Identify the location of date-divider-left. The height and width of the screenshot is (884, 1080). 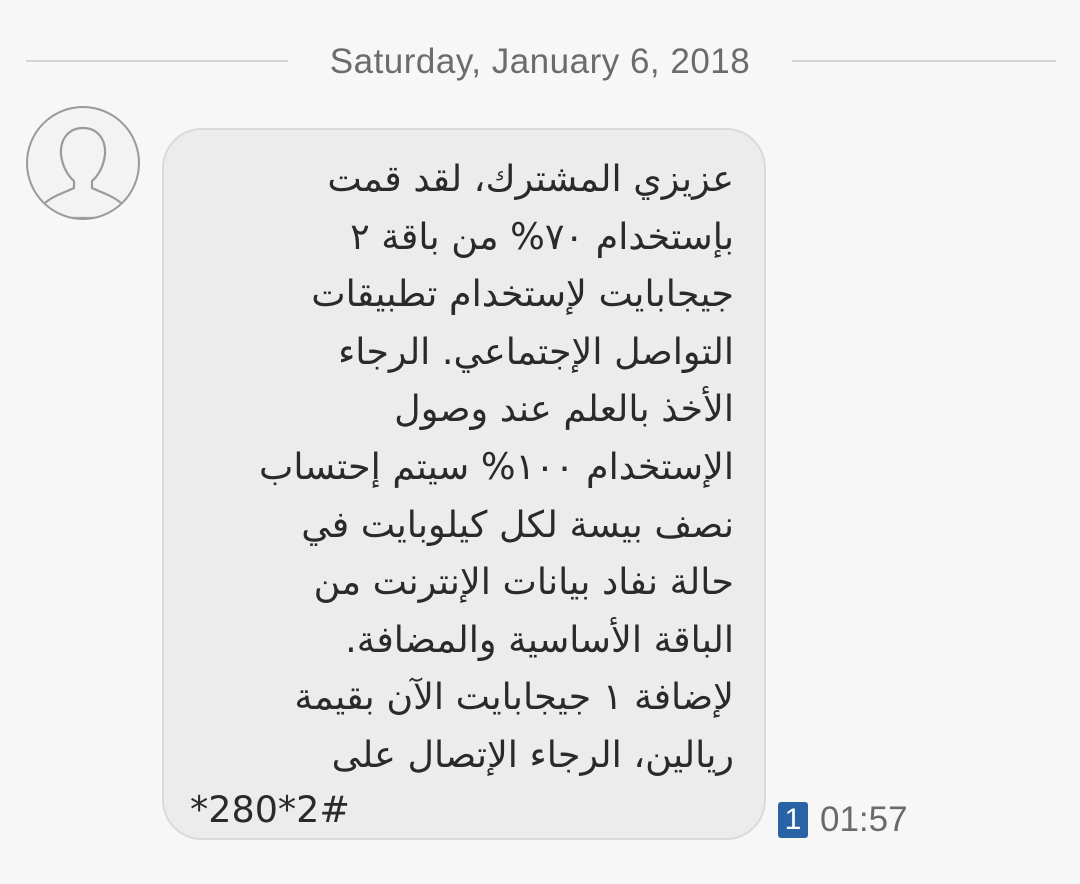
(157, 61).